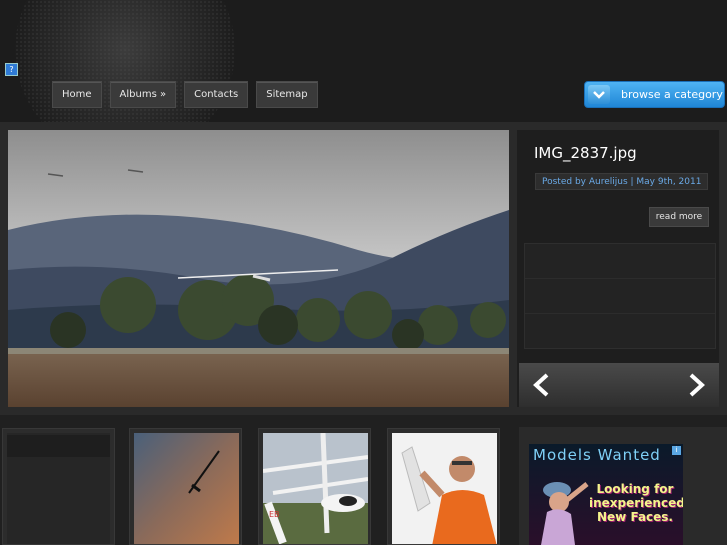  What do you see at coordinates (636, 503) in the screenshot?
I see `ad-text: Looking for inexperienced New Faces.` at bounding box center [636, 503].